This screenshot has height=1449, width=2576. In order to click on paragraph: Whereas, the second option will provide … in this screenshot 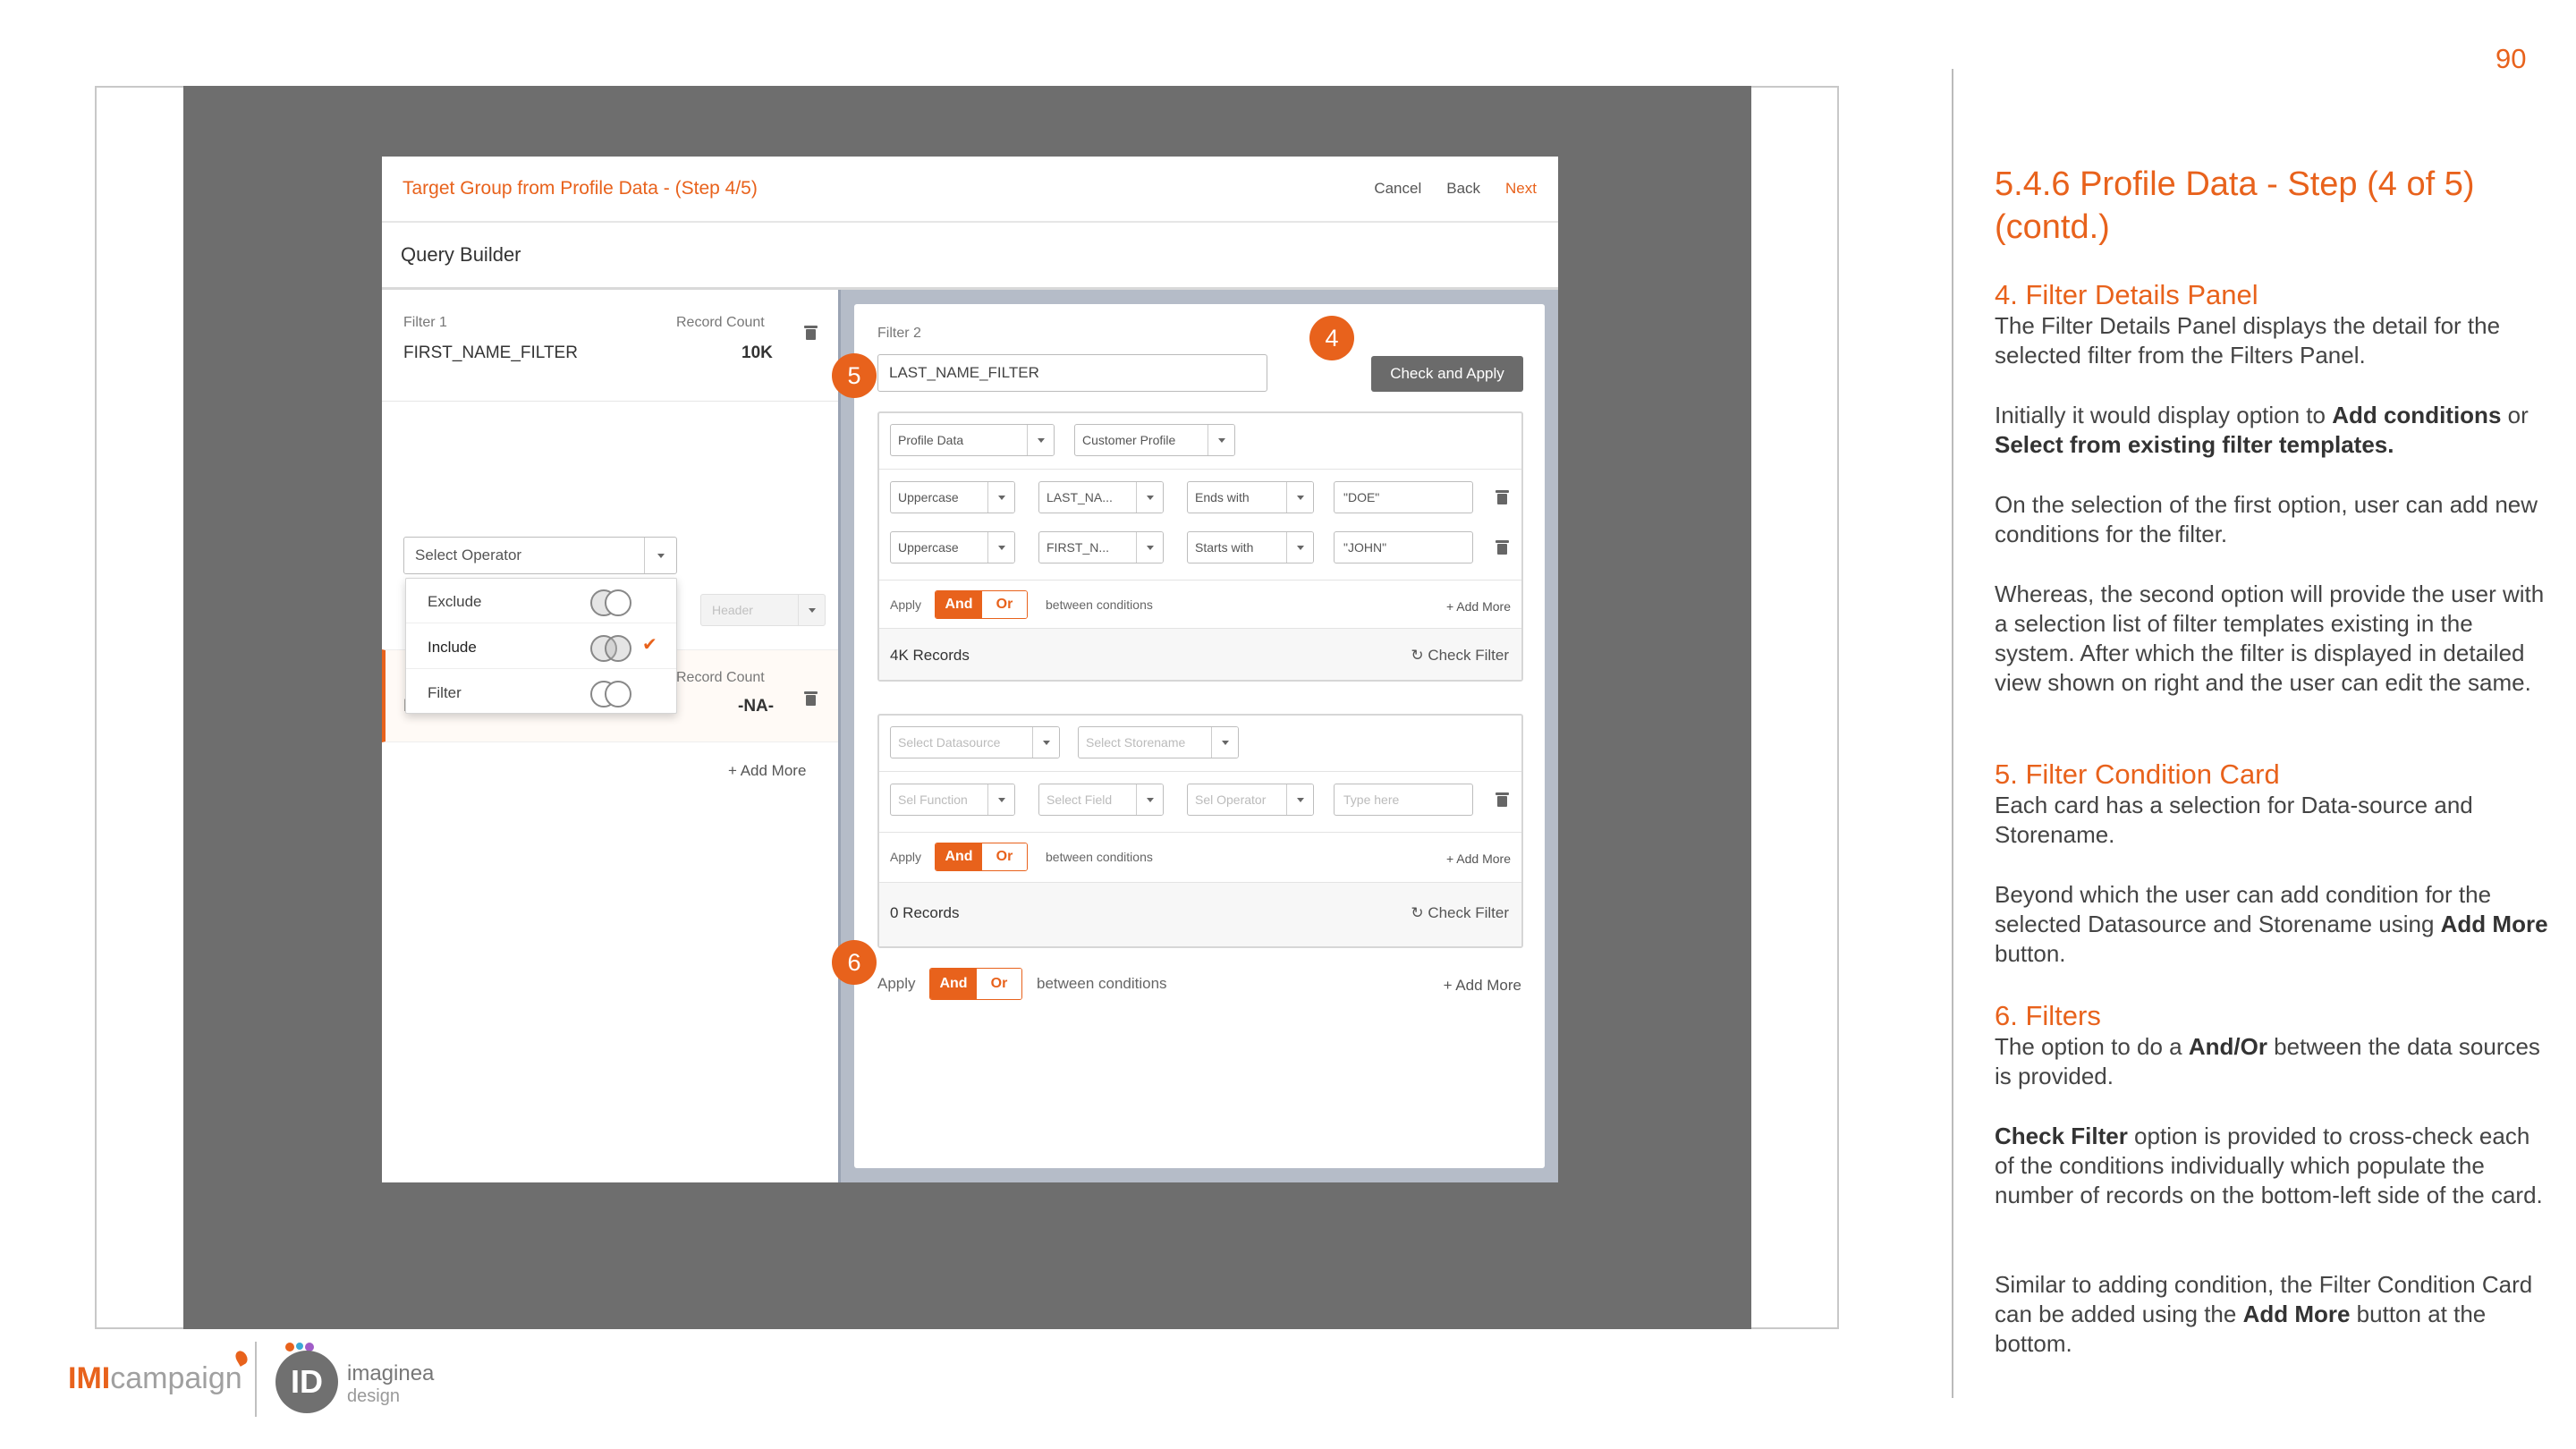, I will do `click(2270, 638)`.